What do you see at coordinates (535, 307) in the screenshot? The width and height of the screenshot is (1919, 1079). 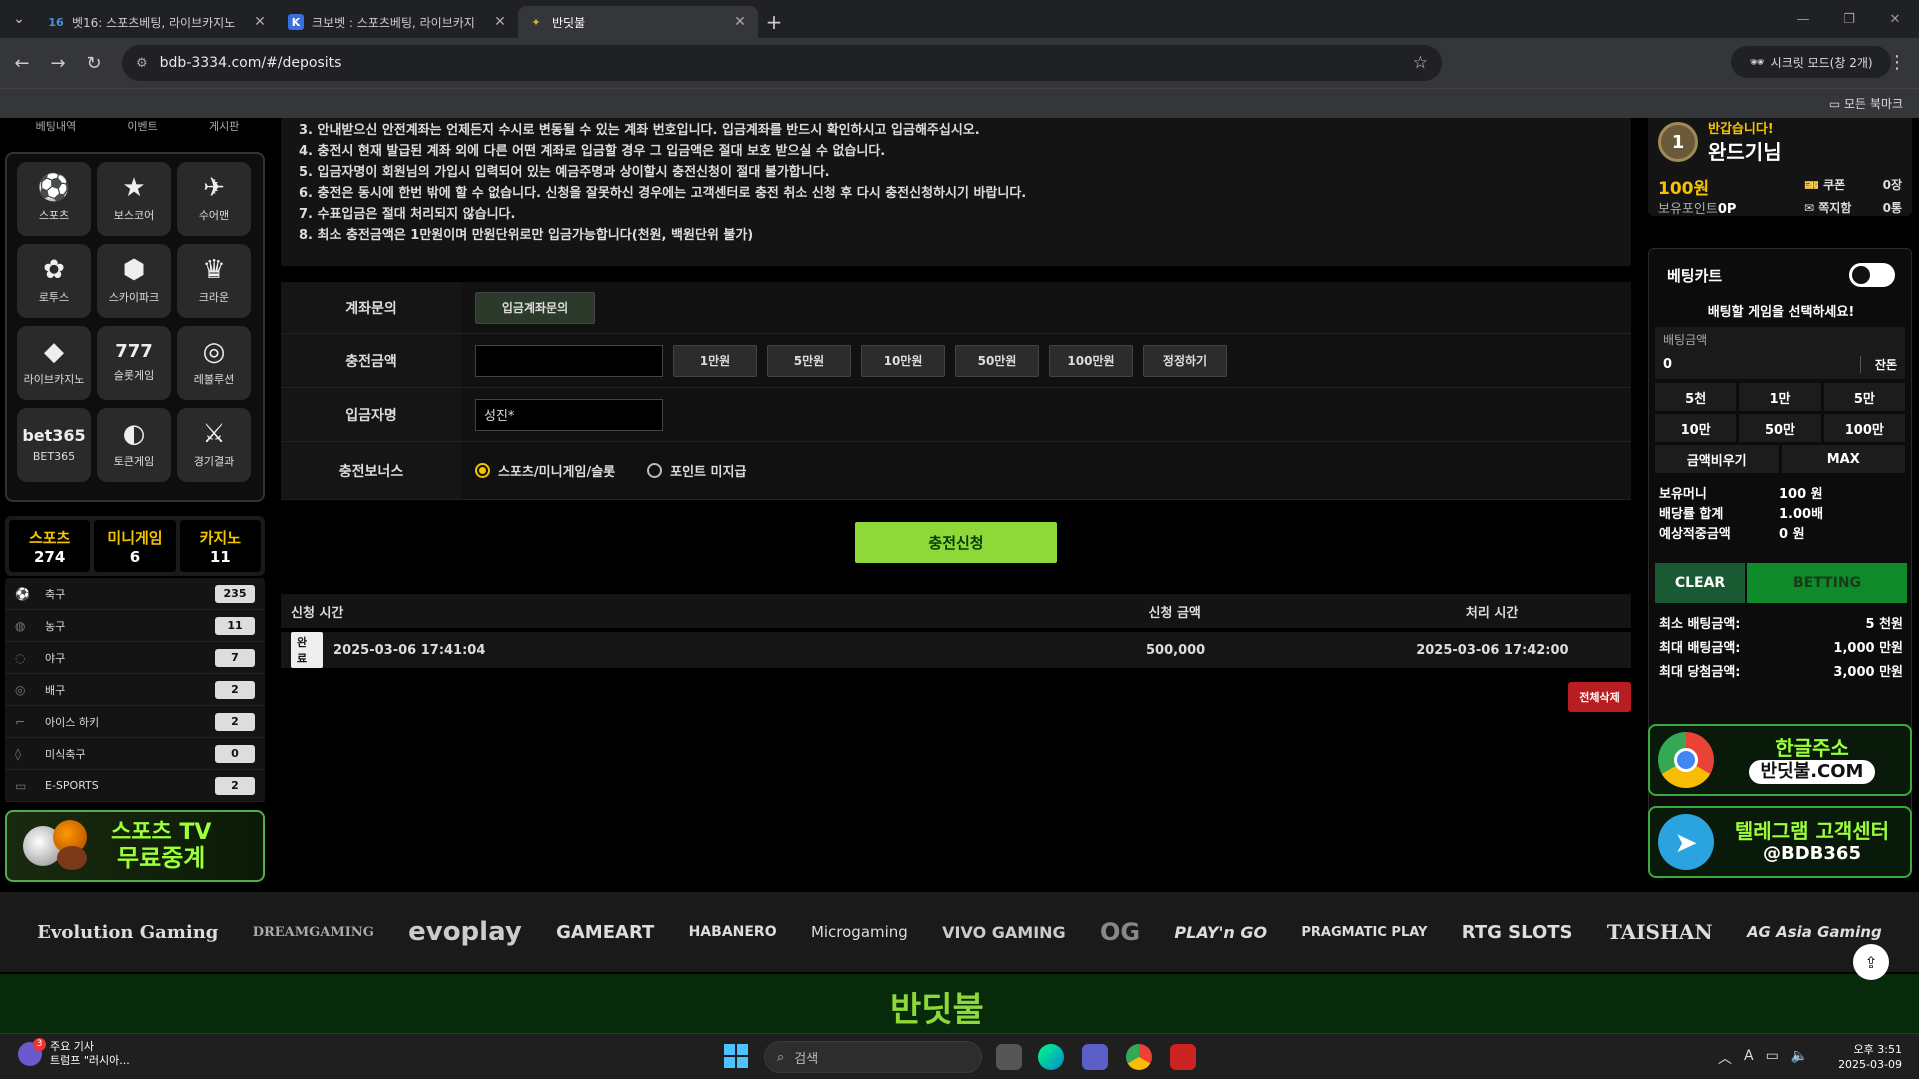 I see `account-inquiry-button: 입금계좌문의` at bounding box center [535, 307].